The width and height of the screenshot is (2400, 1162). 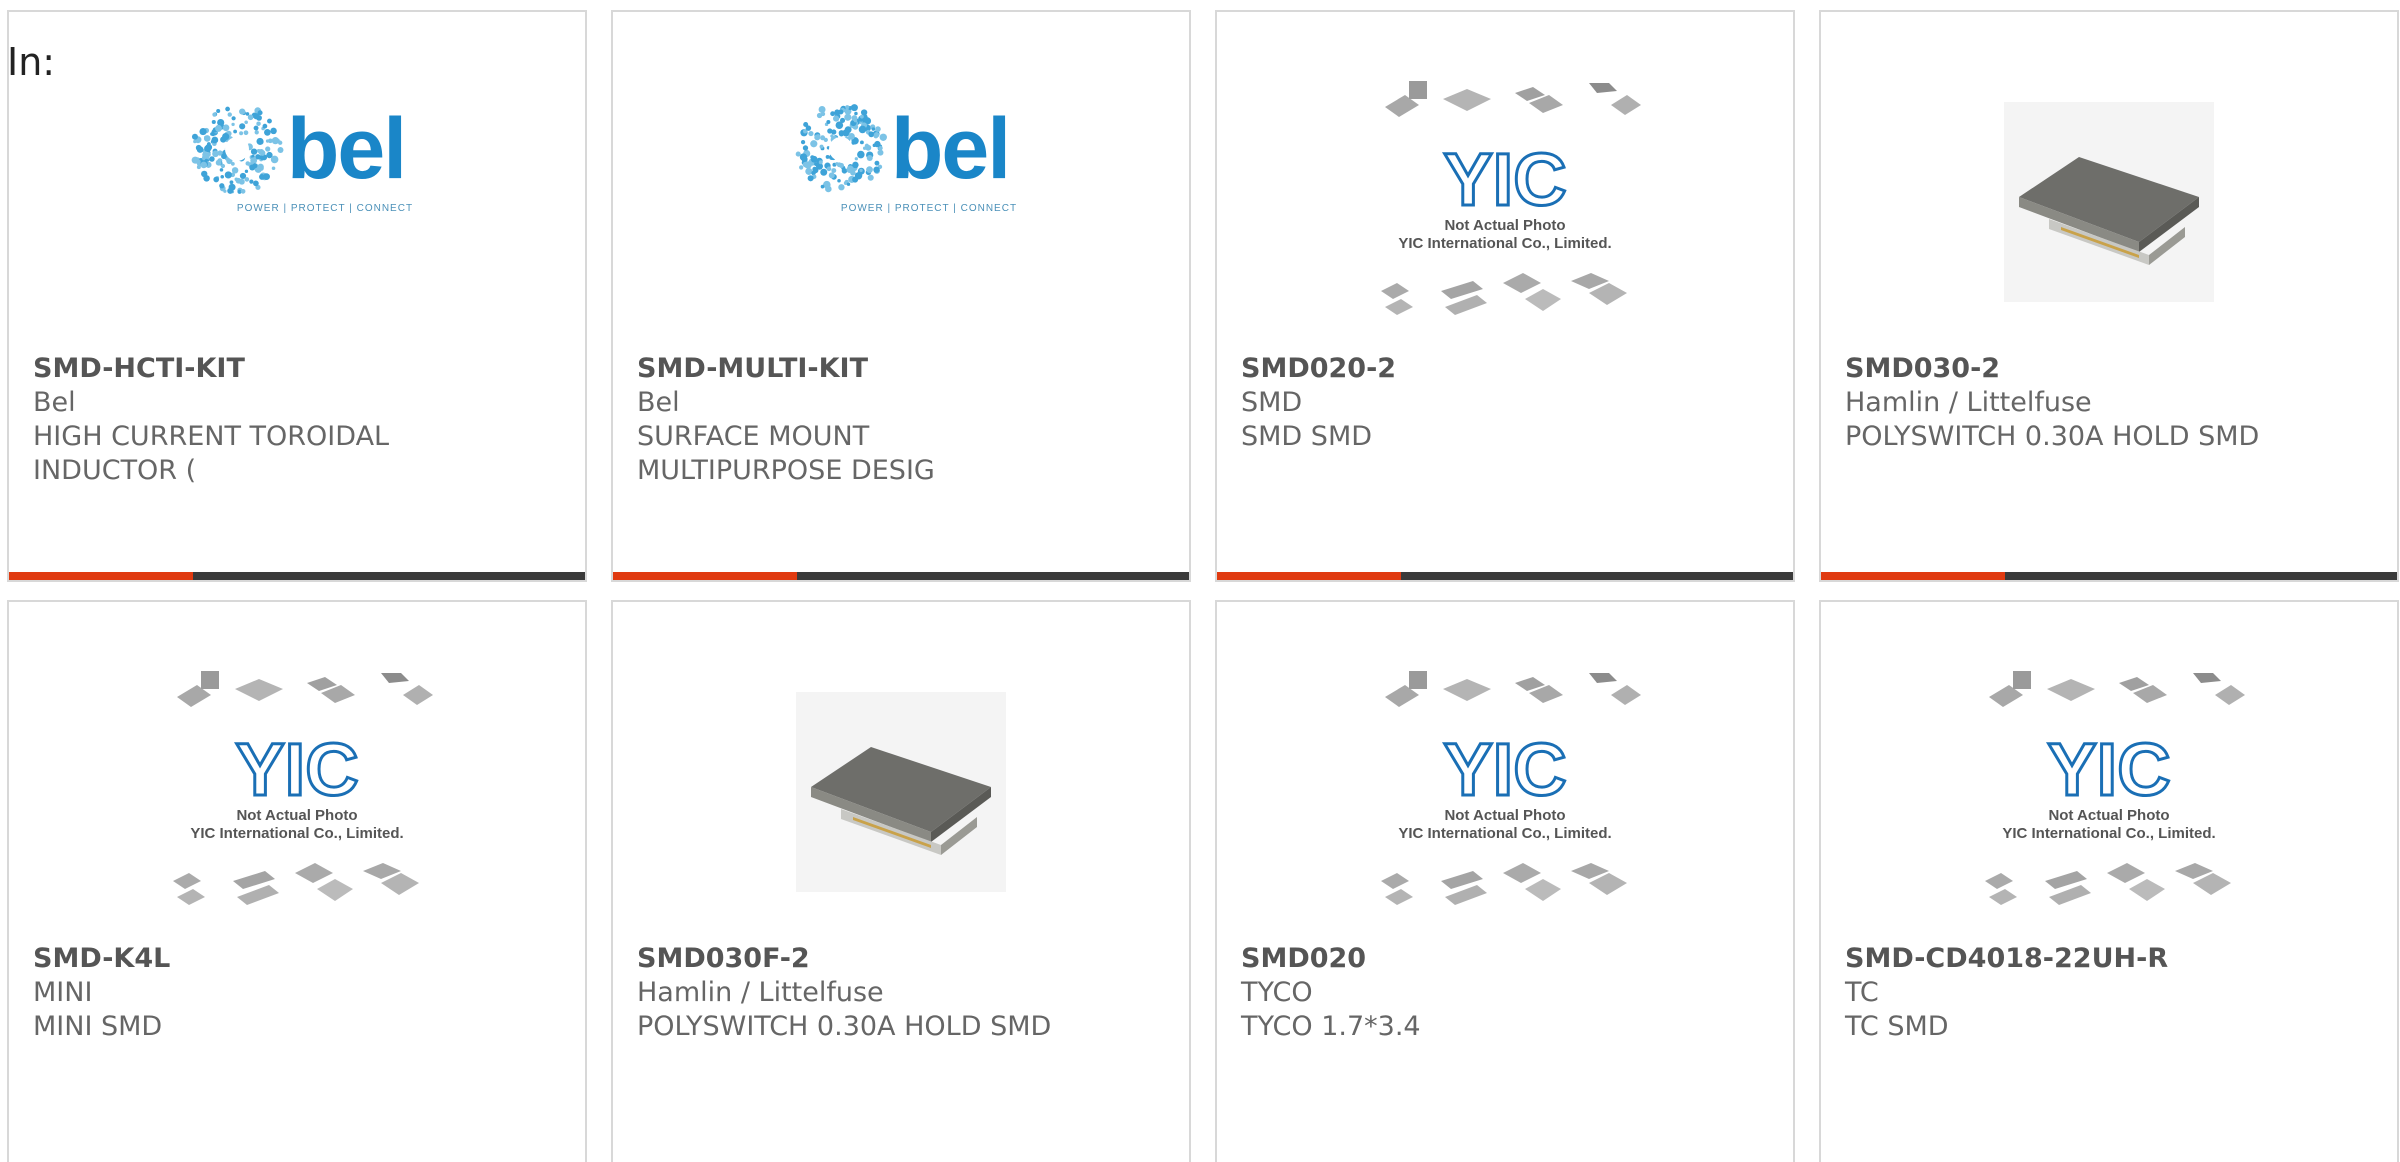 I want to click on brand-name: TC, so click(x=1862, y=992).